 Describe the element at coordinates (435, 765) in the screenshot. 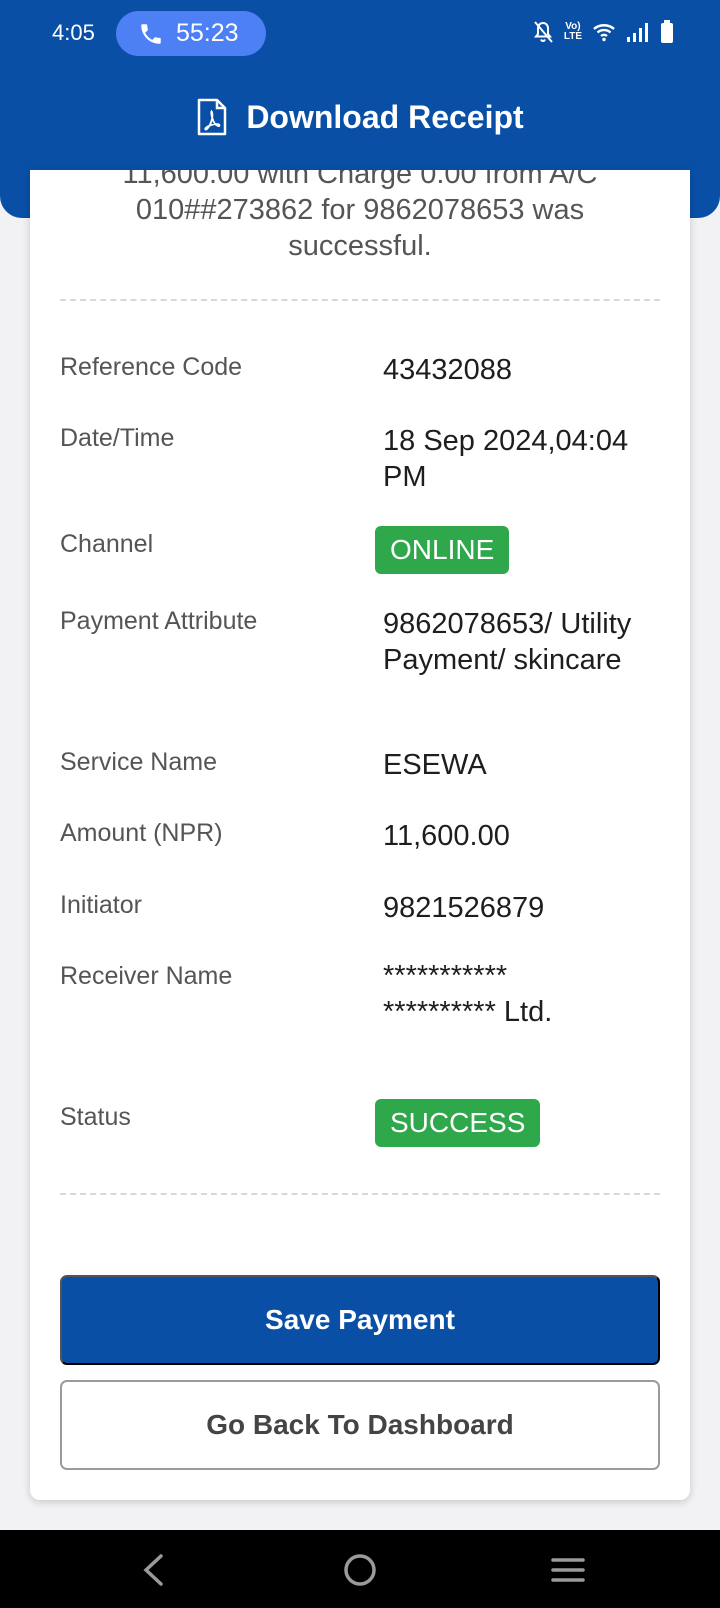

I see `service-name-value: ESEWA` at that location.